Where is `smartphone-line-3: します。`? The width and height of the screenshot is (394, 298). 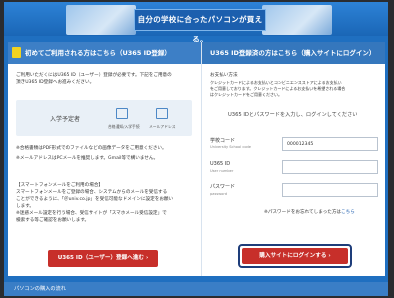 smartphone-line-3: します。 is located at coordinates (25, 206).